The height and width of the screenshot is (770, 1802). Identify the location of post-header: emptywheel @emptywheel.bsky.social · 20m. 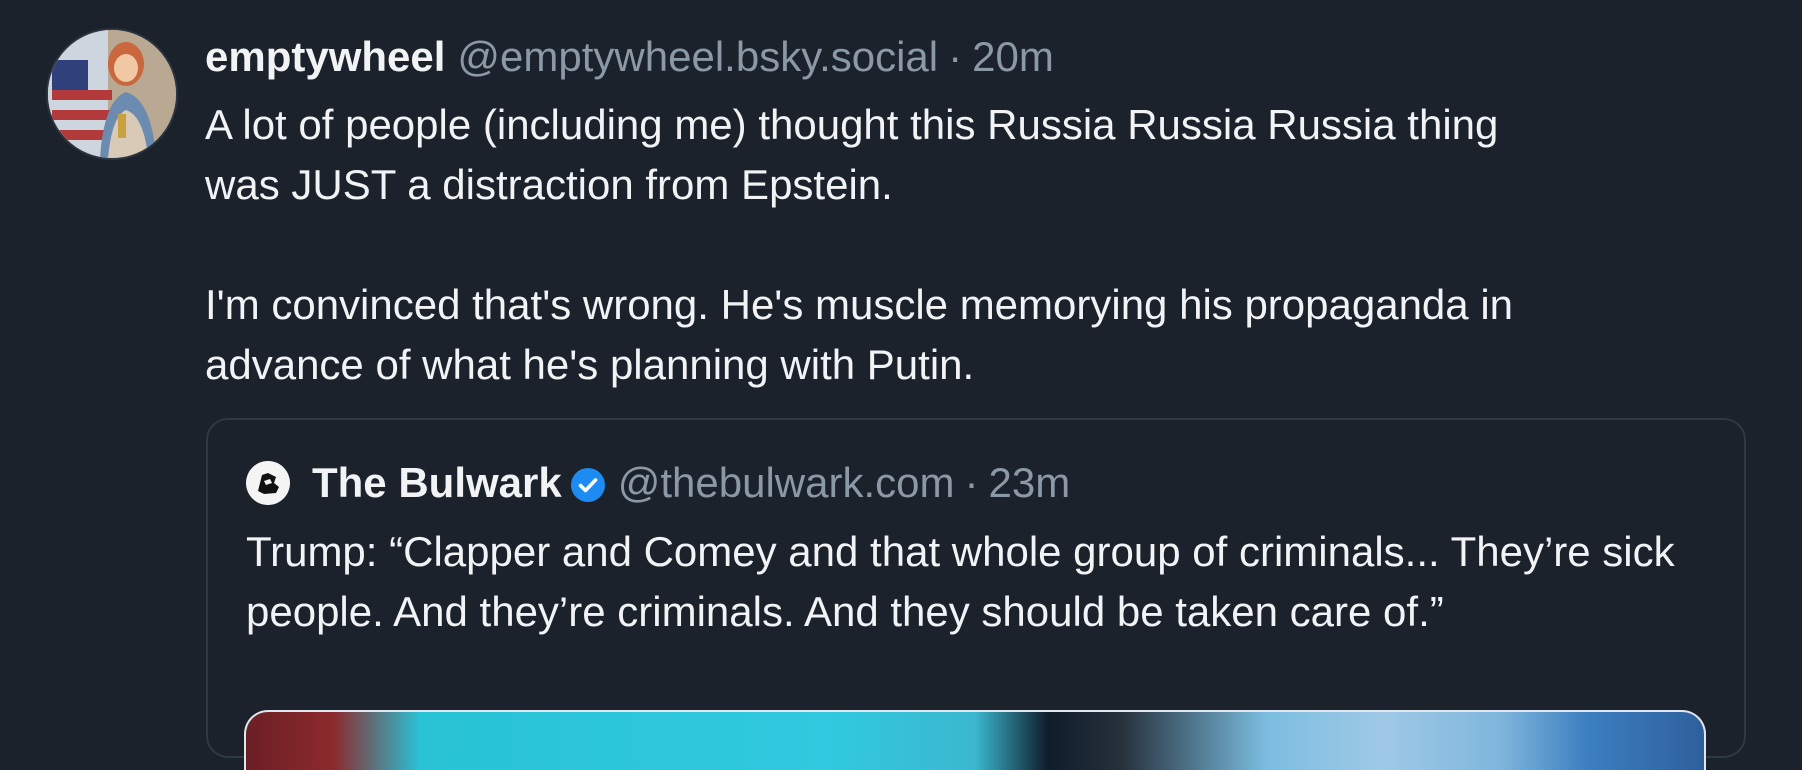
(629, 57).